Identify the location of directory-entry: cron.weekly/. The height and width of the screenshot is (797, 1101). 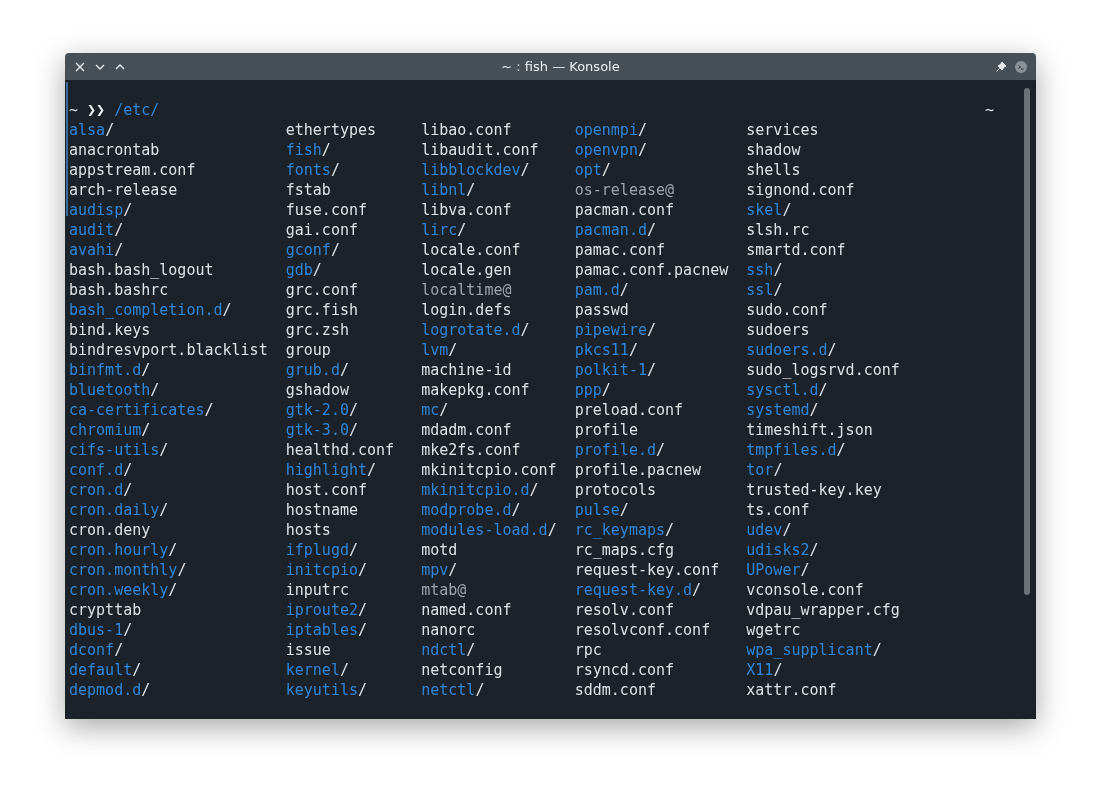
(124, 590).